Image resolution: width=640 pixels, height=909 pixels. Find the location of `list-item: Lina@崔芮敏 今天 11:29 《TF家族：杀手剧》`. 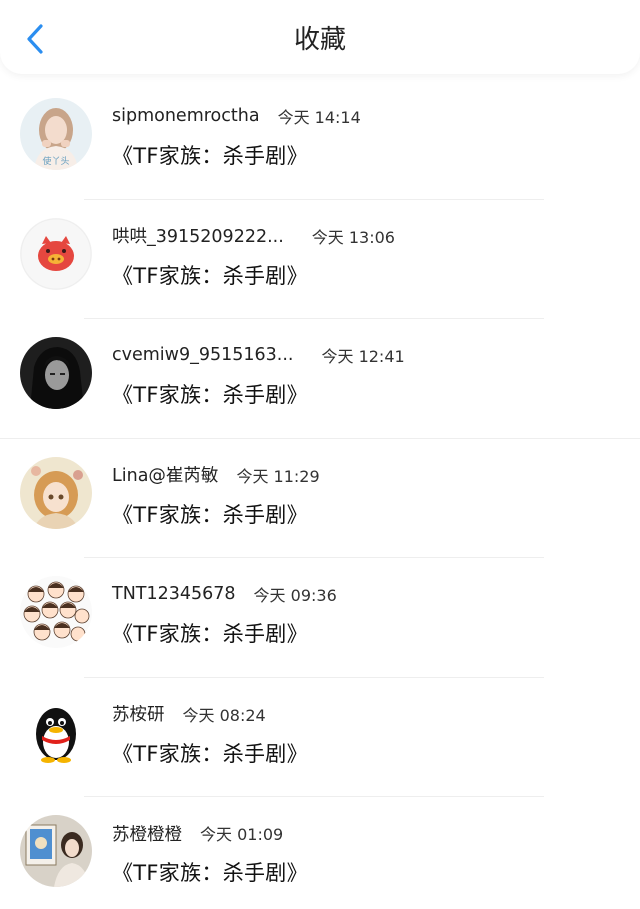

list-item: Lina@崔芮敏 今天 11:29 《TF家族：杀手剧》 is located at coordinates (320, 498).